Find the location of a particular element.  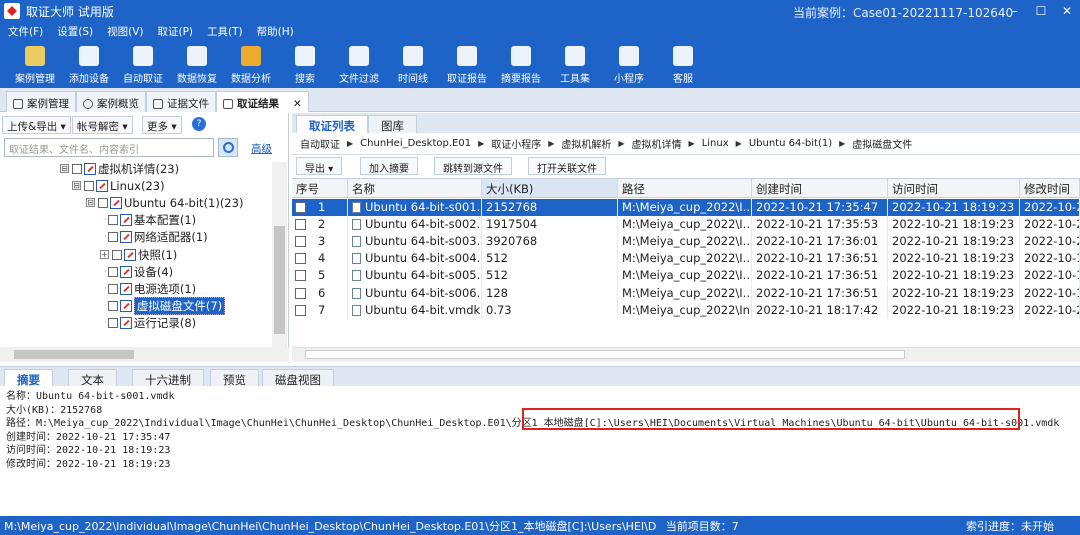

tree-node: · 设备(4) is located at coordinates (138, 271).